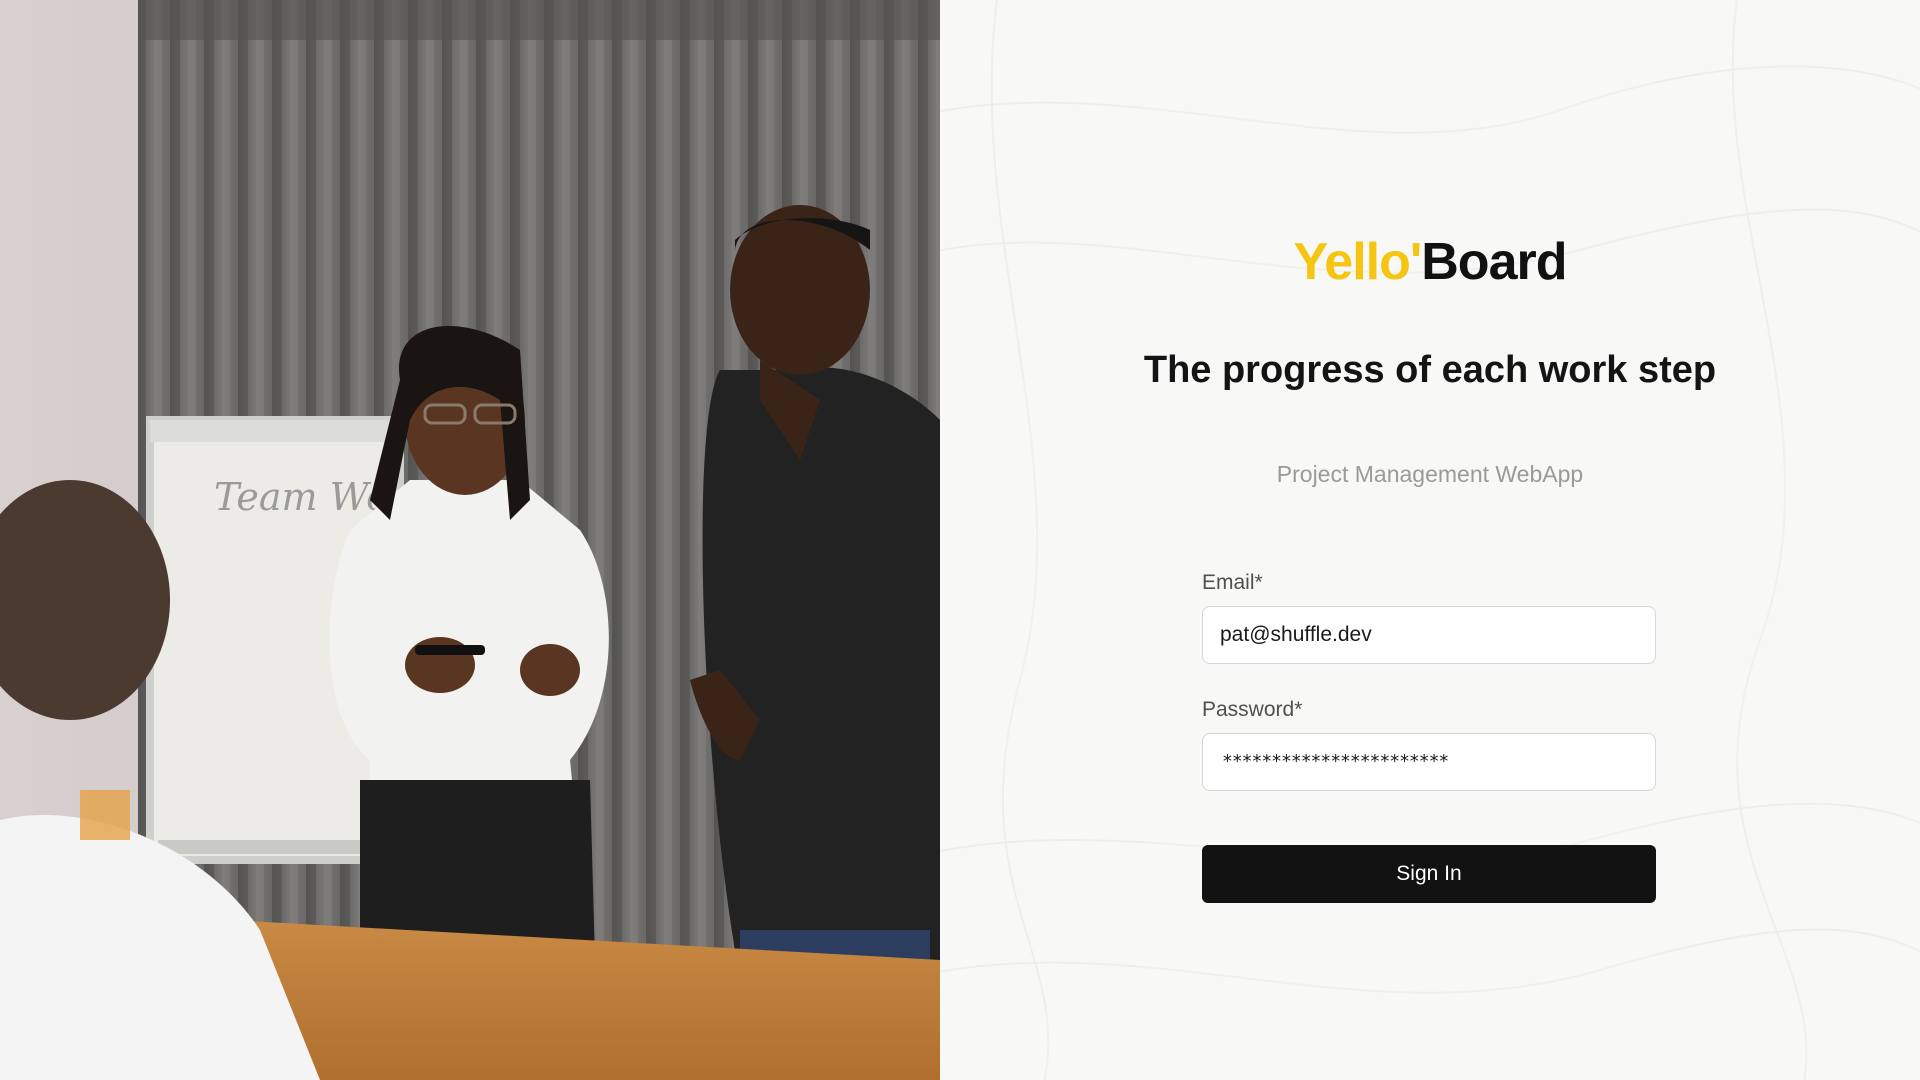 Image resolution: width=1920 pixels, height=1080 pixels. What do you see at coordinates (301, 497) in the screenshot?
I see `flipchart-text: Team Wo` at bounding box center [301, 497].